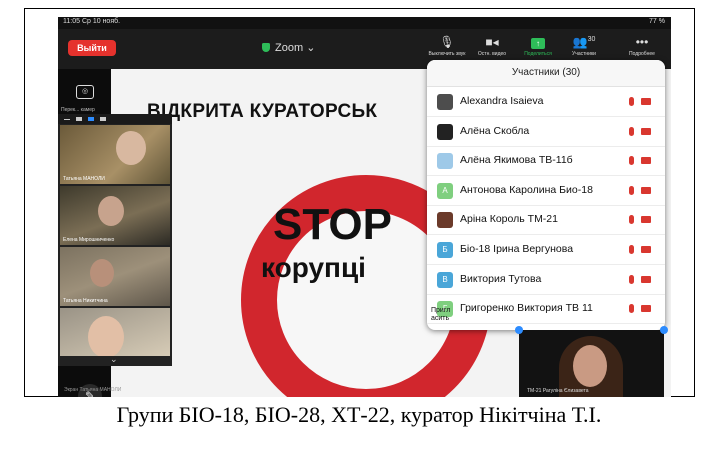 Image resolution: width=718 pixels, height=449 pixels. Describe the element at coordinates (84, 179) in the screenshot. I see `video-tile-name: Татьяна МАНОЛИ` at that location.